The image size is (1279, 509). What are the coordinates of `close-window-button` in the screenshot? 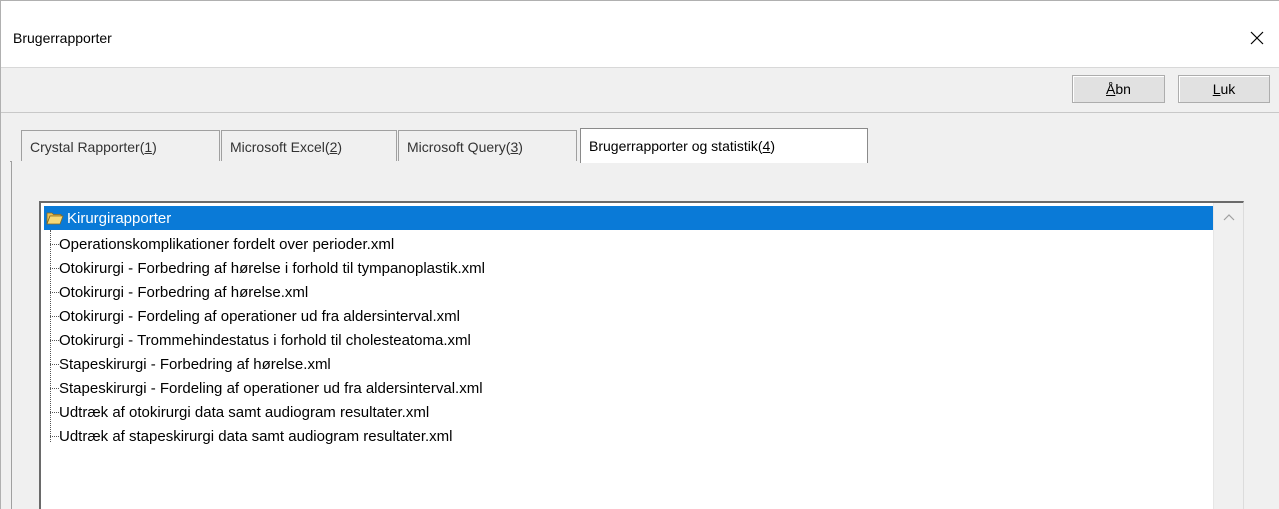 It's located at (1256, 38).